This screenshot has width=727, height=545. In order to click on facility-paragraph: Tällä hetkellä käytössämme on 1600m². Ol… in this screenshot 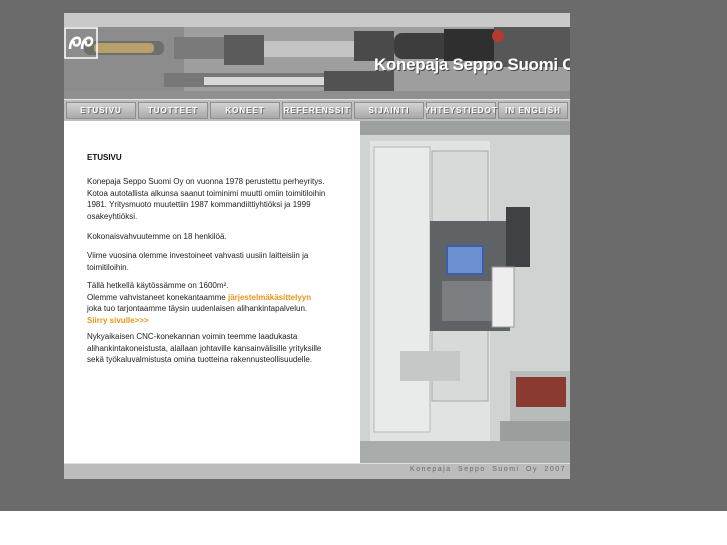, I will do `click(211, 303)`.